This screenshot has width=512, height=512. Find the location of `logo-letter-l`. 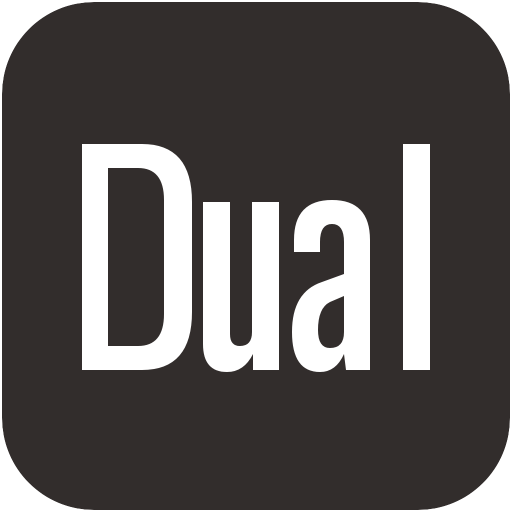

logo-letter-l is located at coordinates (416, 257).